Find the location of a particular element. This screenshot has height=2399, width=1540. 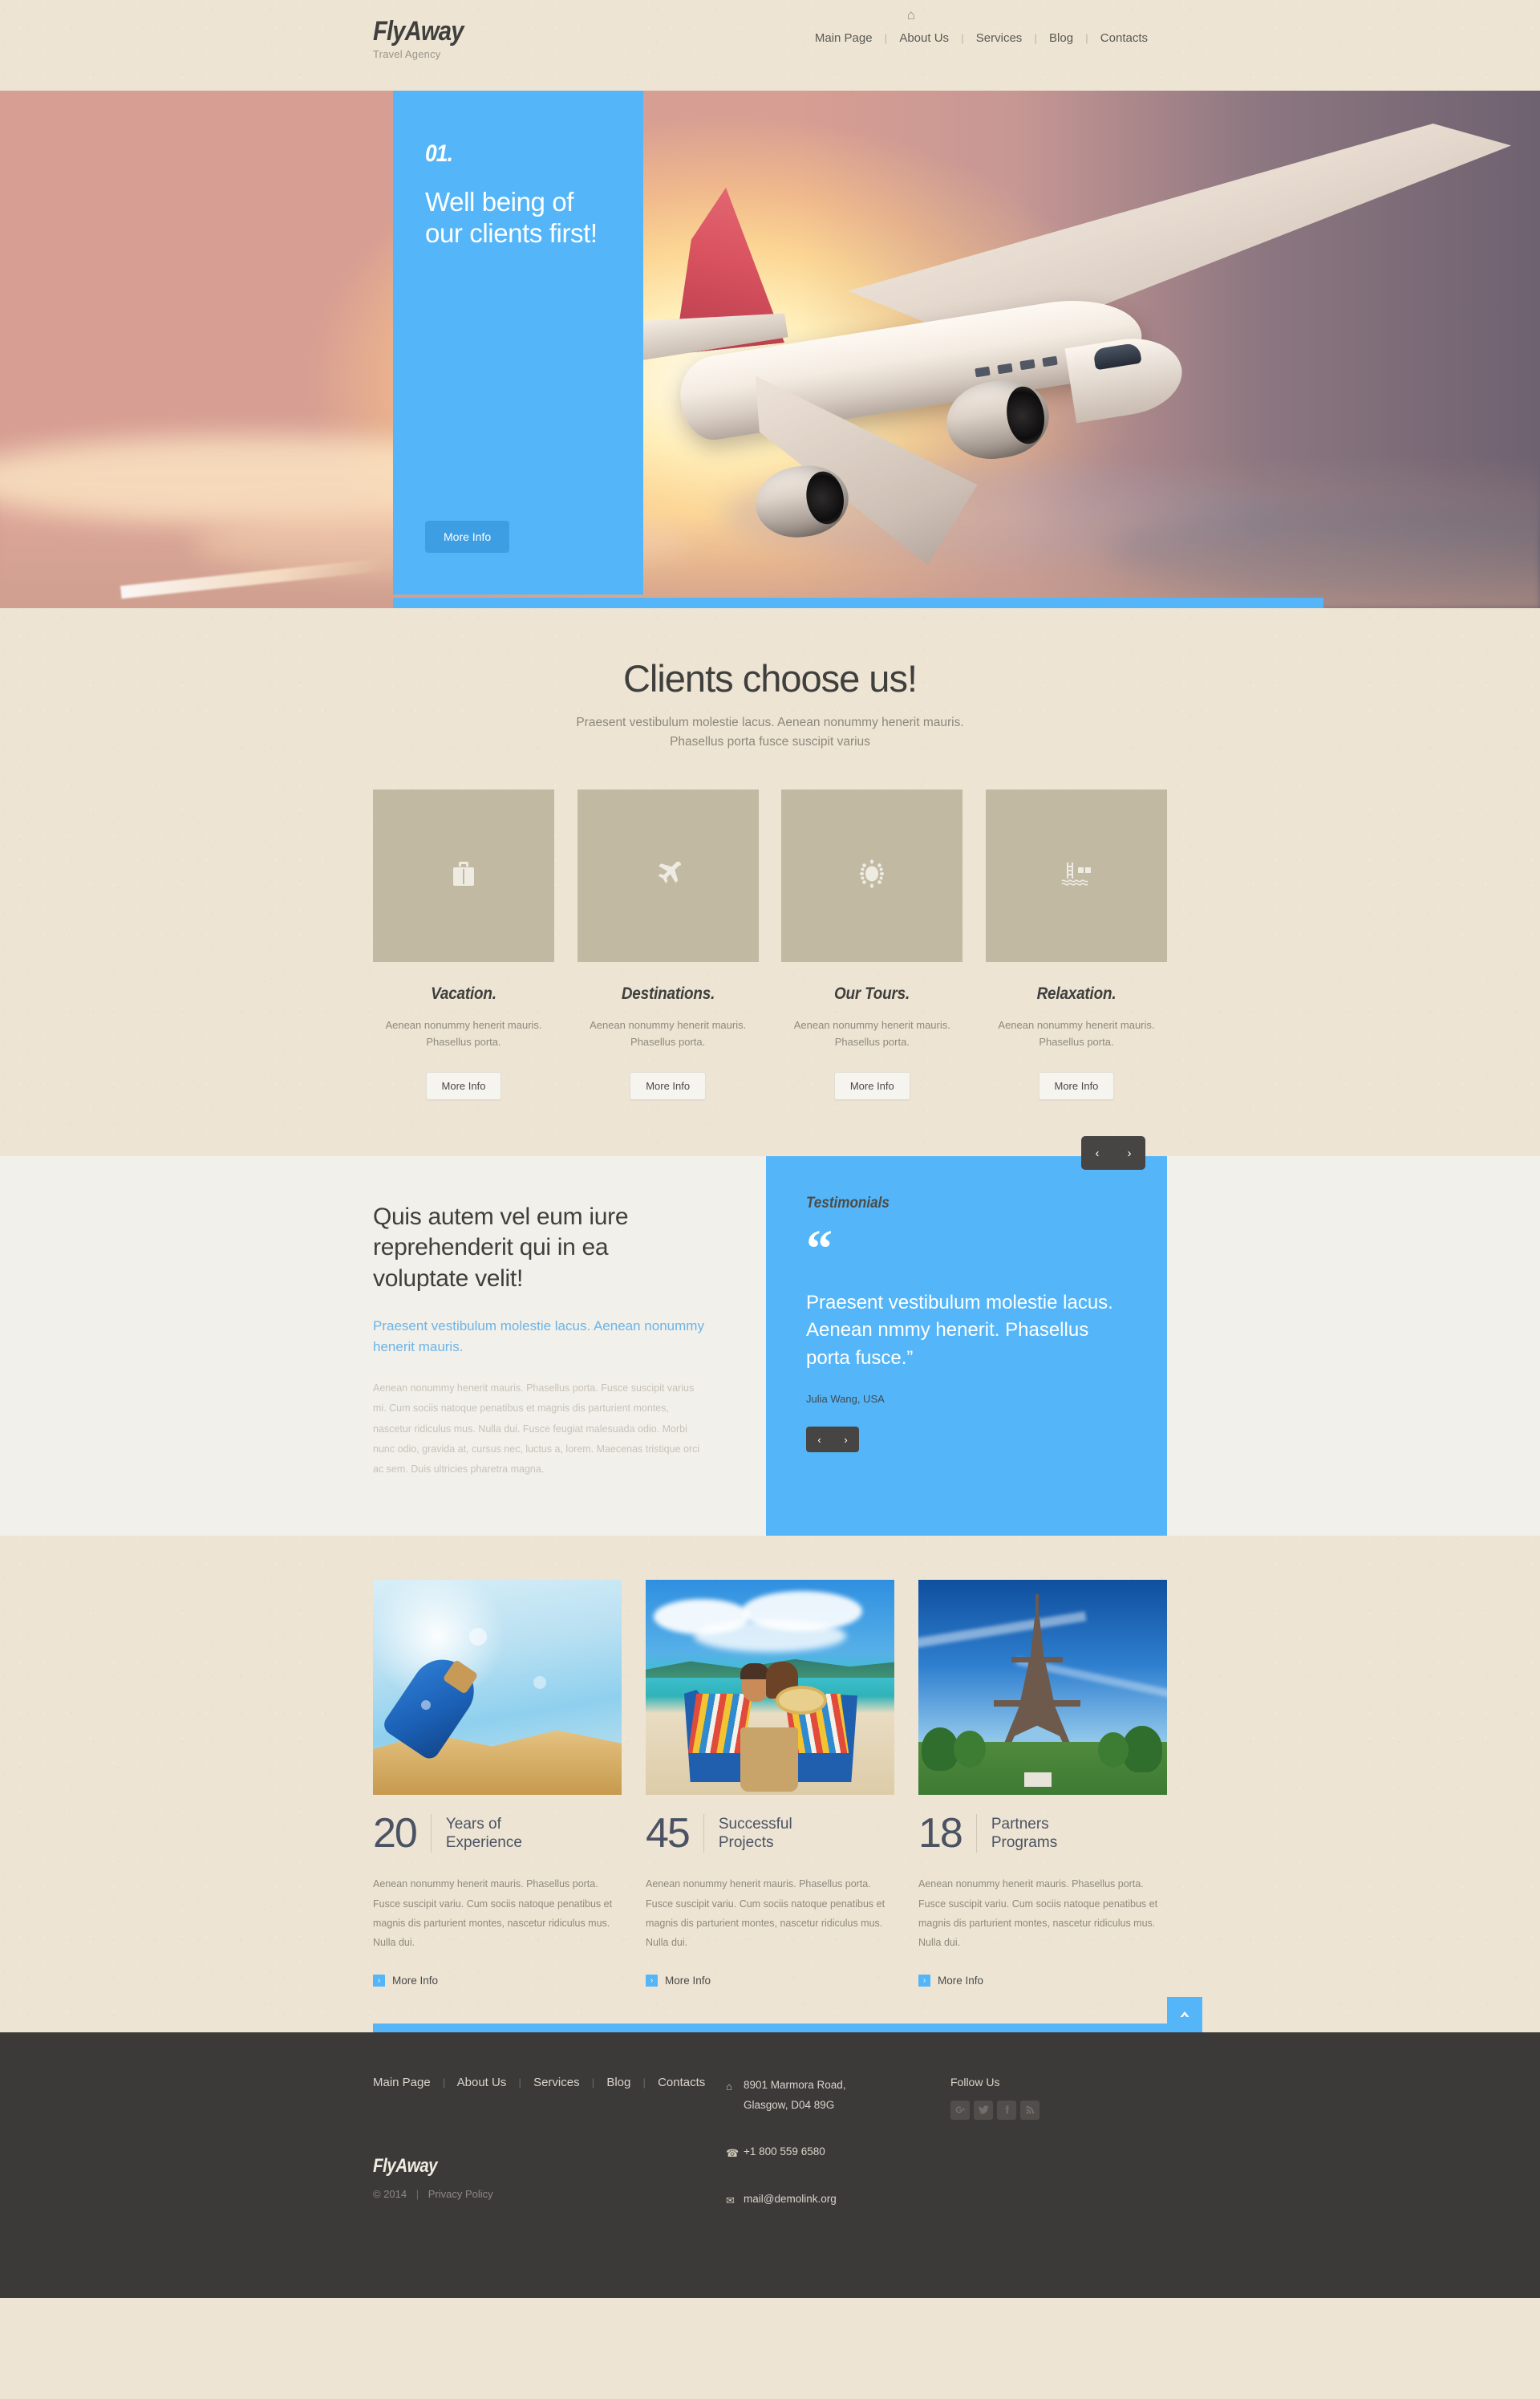

nav-item-about-us: About Us is located at coordinates (924, 38).